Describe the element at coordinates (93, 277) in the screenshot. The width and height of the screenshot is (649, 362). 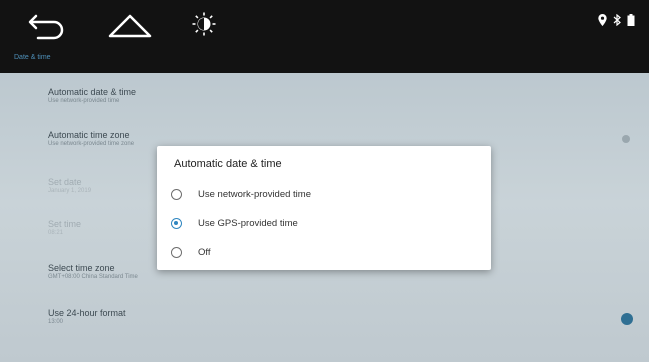
I see `setting-subtitle: GMT+08:00 China Standard Time` at that location.